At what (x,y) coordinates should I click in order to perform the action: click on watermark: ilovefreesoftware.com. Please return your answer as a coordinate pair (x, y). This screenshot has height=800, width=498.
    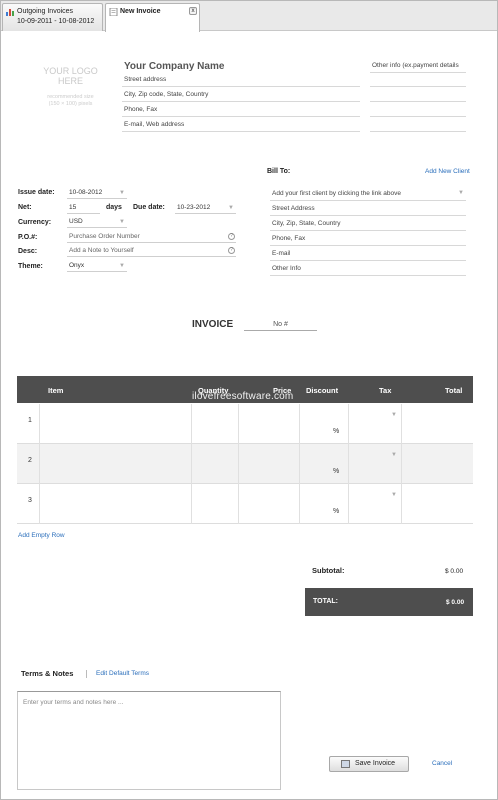
    Looking at the image, I should click on (243, 396).